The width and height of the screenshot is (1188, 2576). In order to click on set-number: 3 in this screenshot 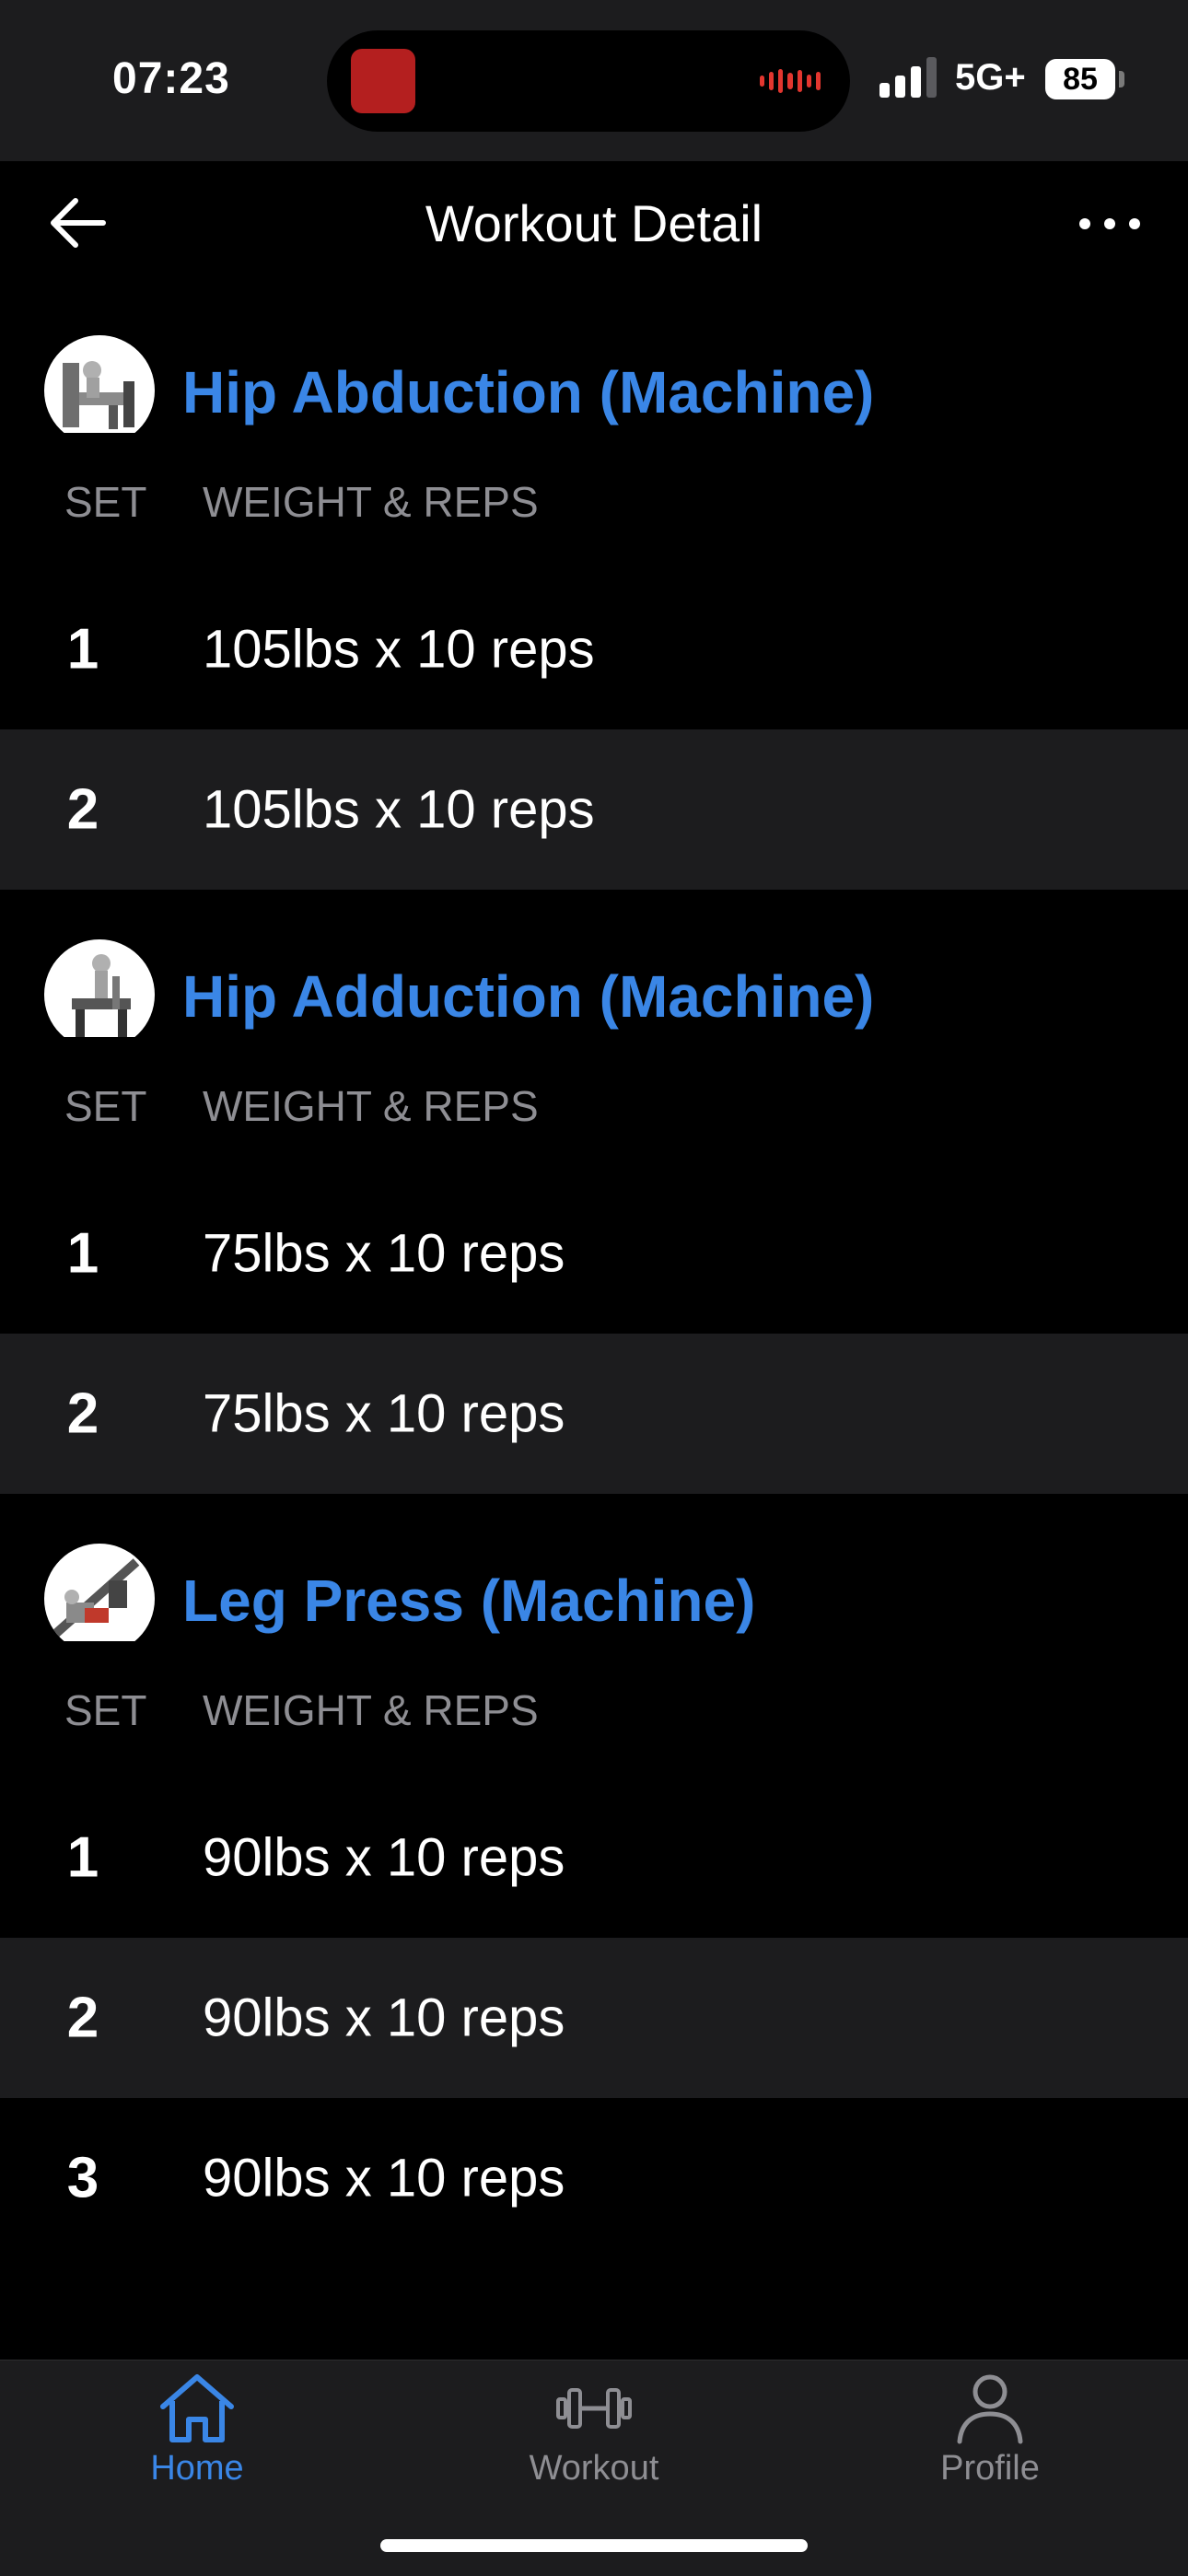, I will do `click(82, 2178)`.